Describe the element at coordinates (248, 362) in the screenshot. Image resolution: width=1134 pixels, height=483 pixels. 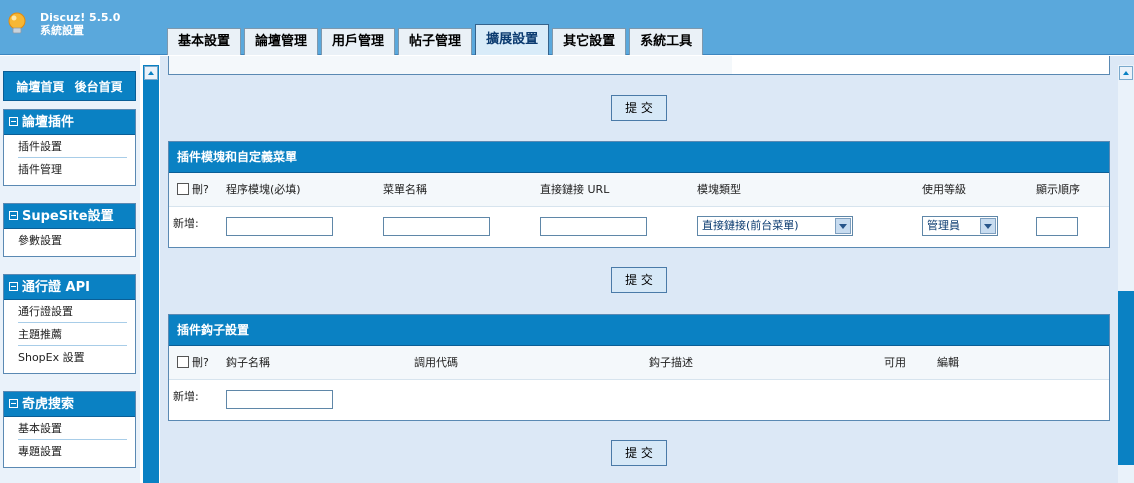
I see `hook-name-header: 鈎子名稱` at that location.